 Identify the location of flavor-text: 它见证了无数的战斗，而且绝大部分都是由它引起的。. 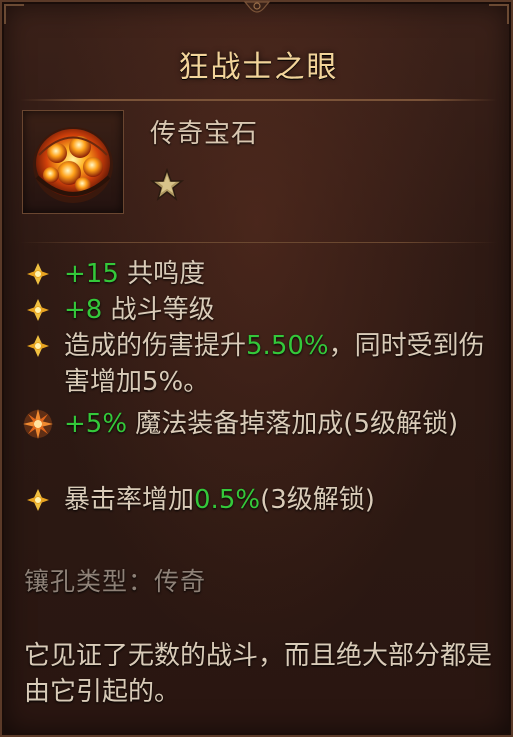
(258, 674).